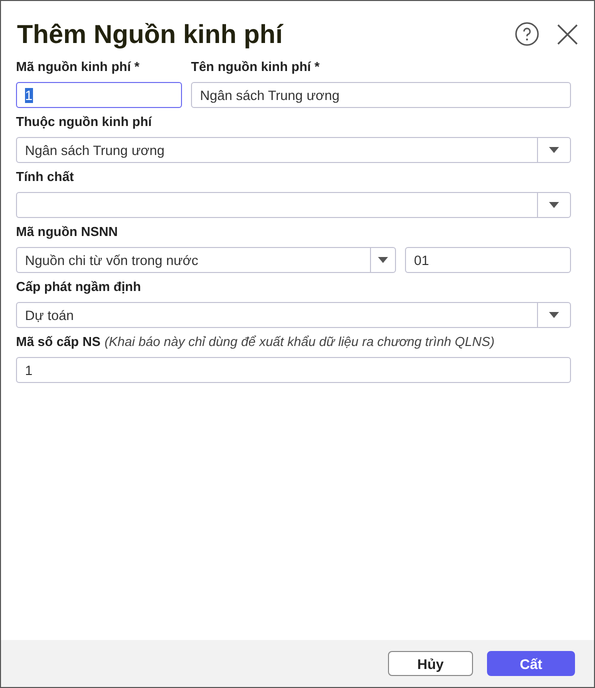  Describe the element at coordinates (150, 34) in the screenshot. I see `dialog-title: Thêm Nguồn kinh phí` at that location.